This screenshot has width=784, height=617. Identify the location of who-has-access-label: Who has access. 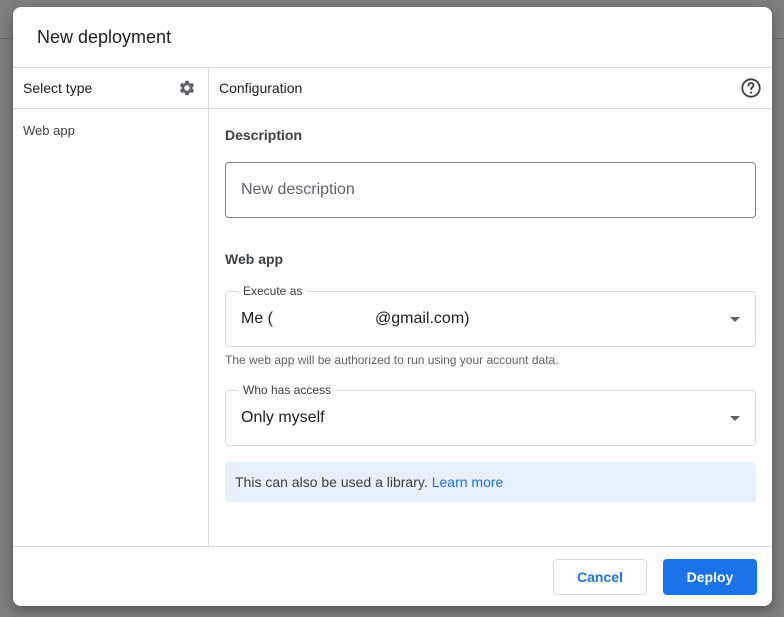
(287, 390).